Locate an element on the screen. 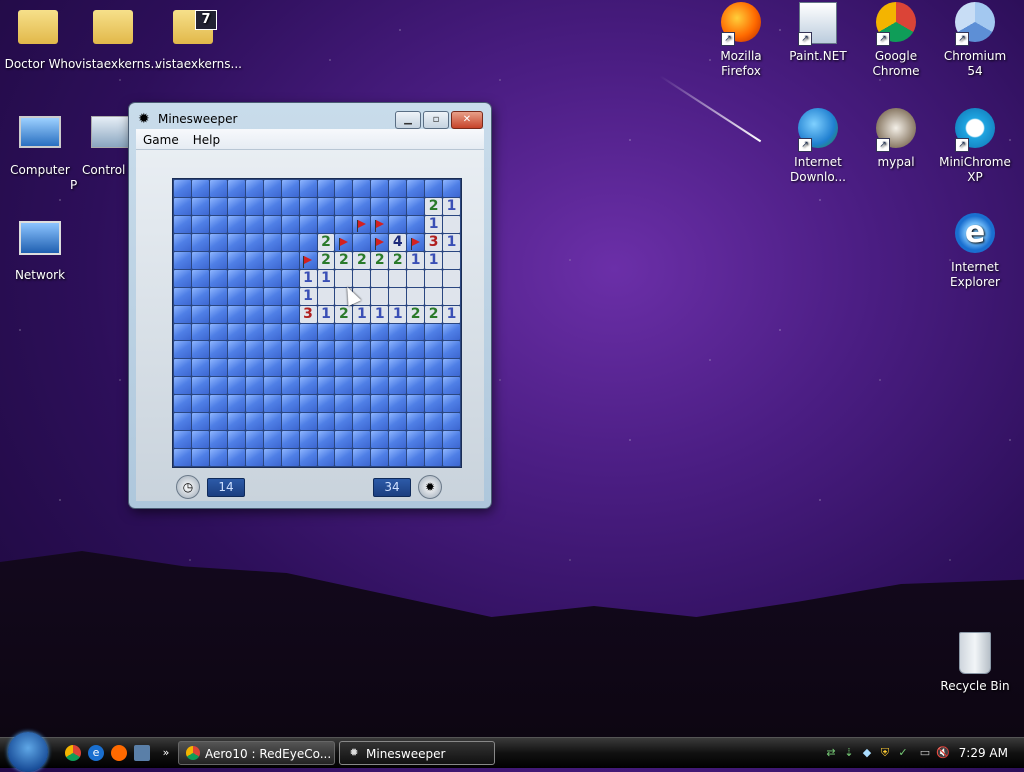 The image size is (1024, 772). clock: 7:29 AM is located at coordinates (983, 753).